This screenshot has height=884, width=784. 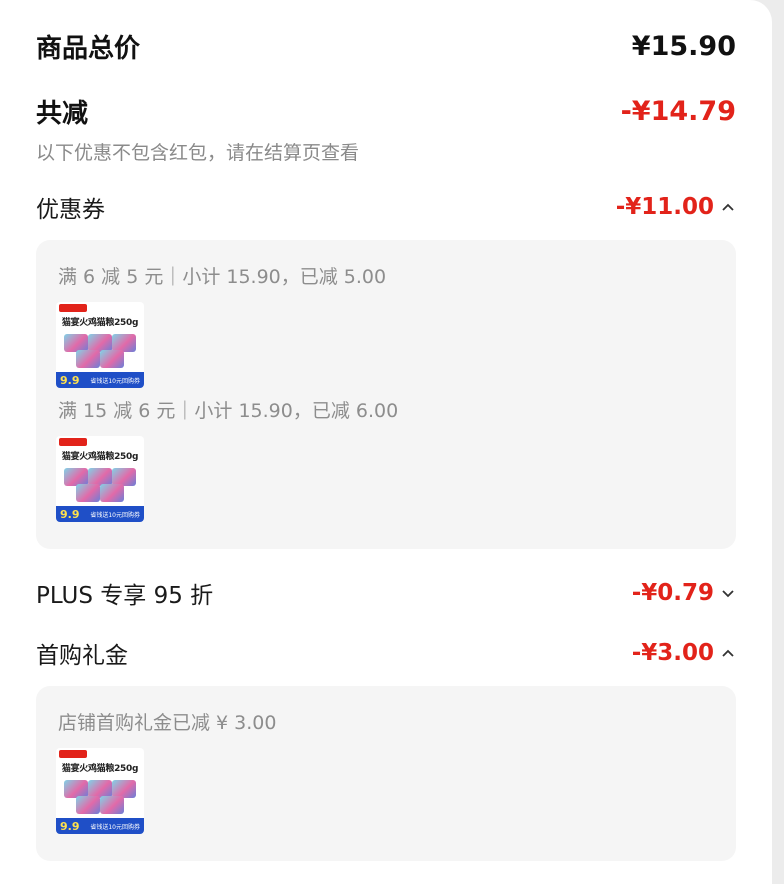 I want to click on plus-discount-label: PLUS 专享 95 折, so click(x=125, y=596).